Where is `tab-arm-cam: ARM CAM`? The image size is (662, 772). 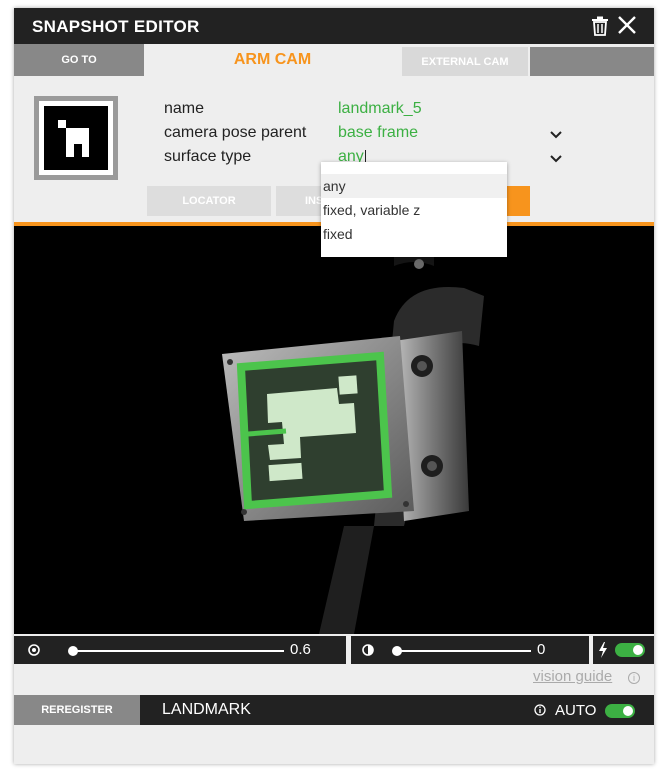
tab-arm-cam: ARM CAM is located at coordinates (272, 60).